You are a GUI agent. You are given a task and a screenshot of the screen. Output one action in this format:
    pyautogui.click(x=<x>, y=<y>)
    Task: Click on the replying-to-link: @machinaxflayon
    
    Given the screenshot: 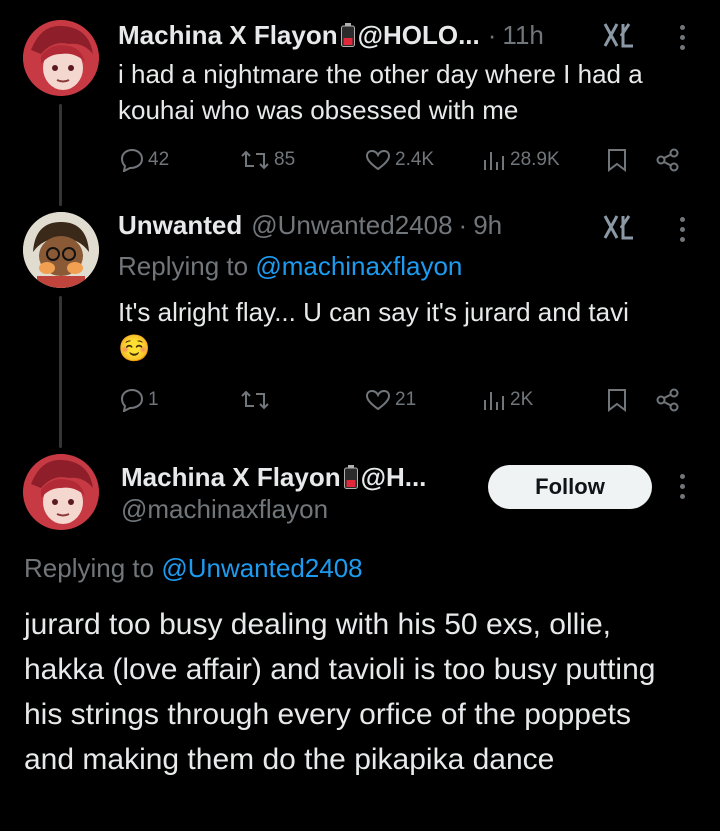 What is the action you would take?
    pyautogui.click(x=358, y=266)
    